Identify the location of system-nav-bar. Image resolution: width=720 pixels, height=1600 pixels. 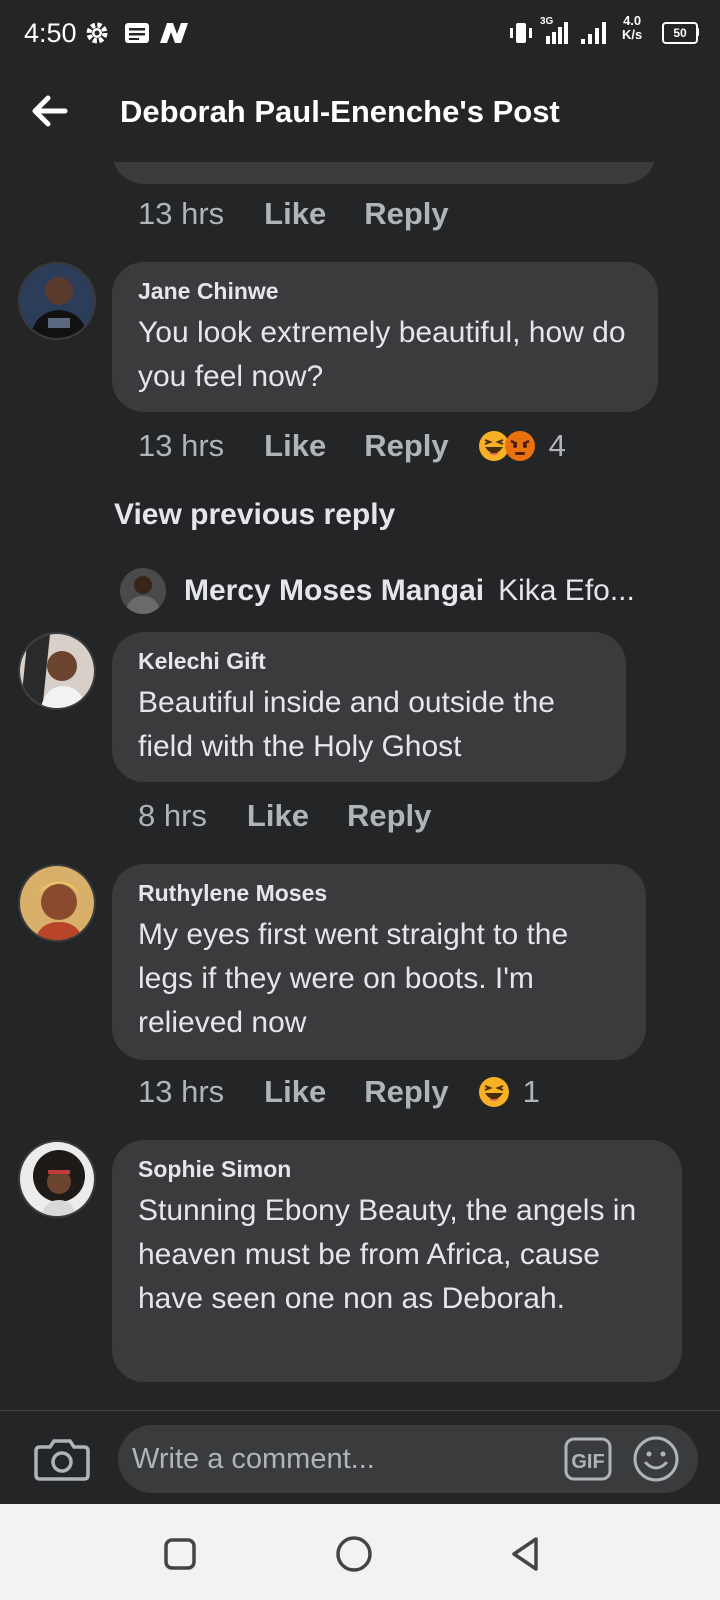
(360, 1552).